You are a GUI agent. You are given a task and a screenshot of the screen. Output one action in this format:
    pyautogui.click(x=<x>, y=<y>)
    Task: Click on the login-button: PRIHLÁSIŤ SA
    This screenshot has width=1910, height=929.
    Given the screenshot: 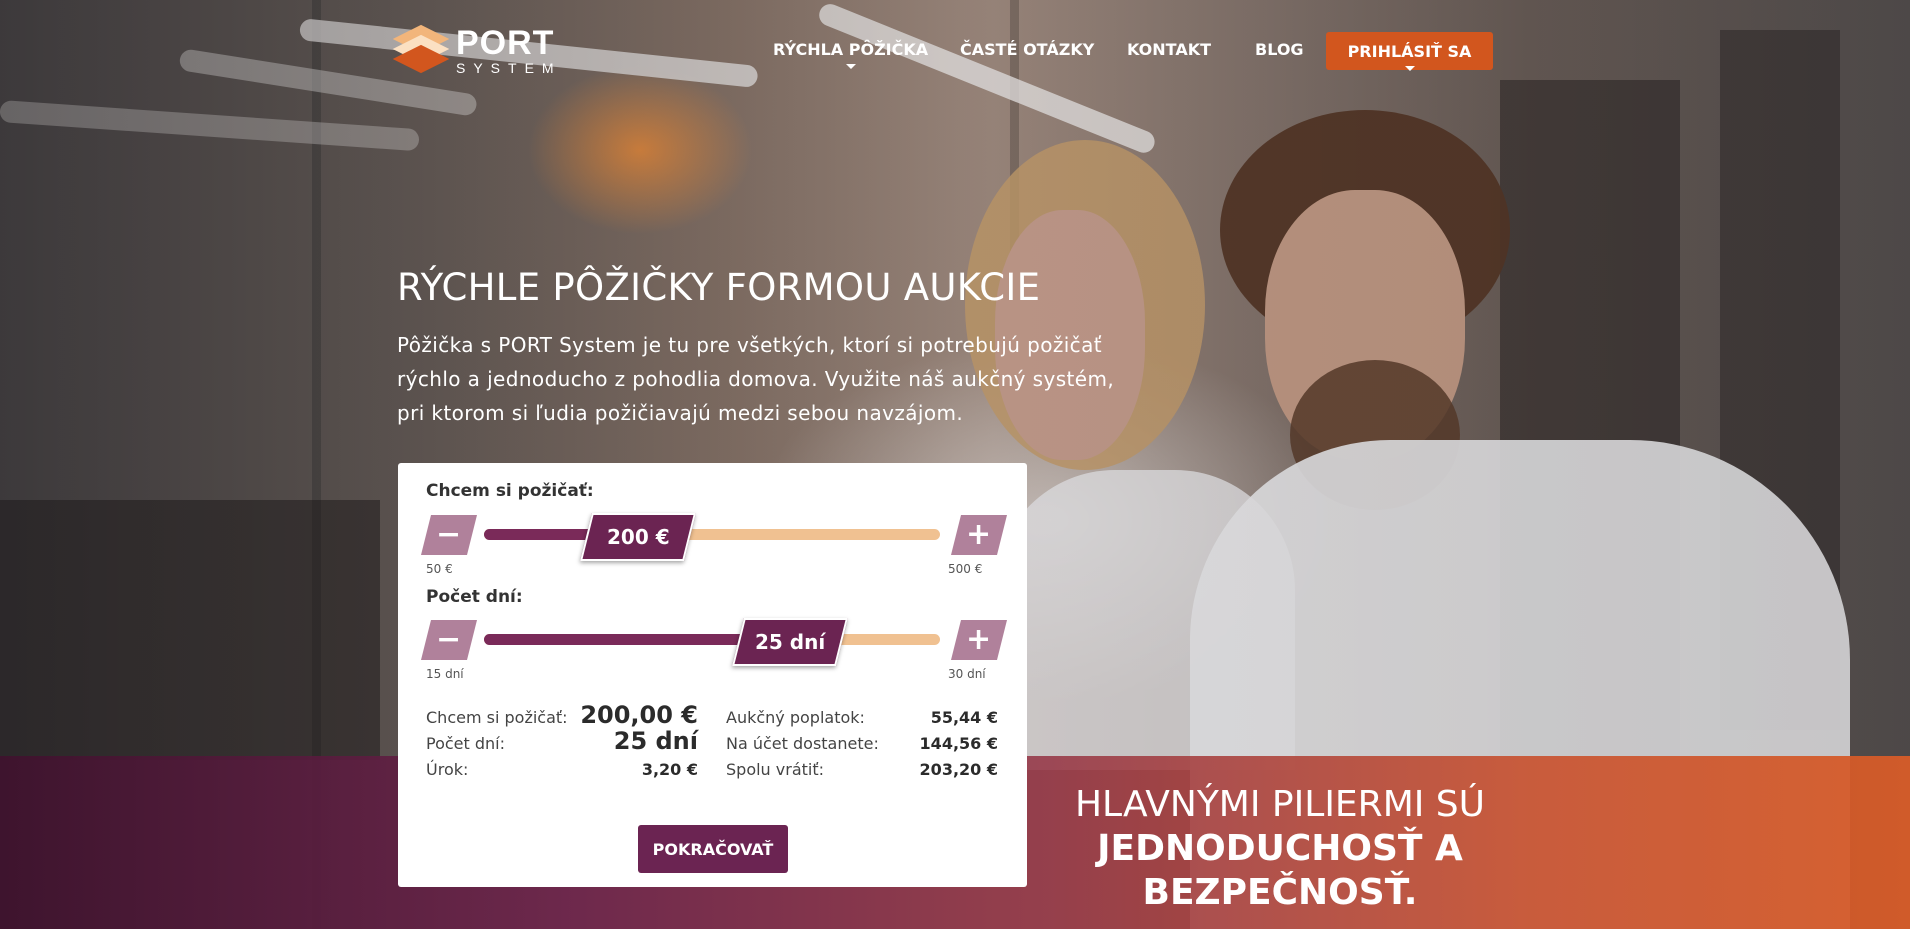 What is the action you would take?
    pyautogui.click(x=1409, y=51)
    